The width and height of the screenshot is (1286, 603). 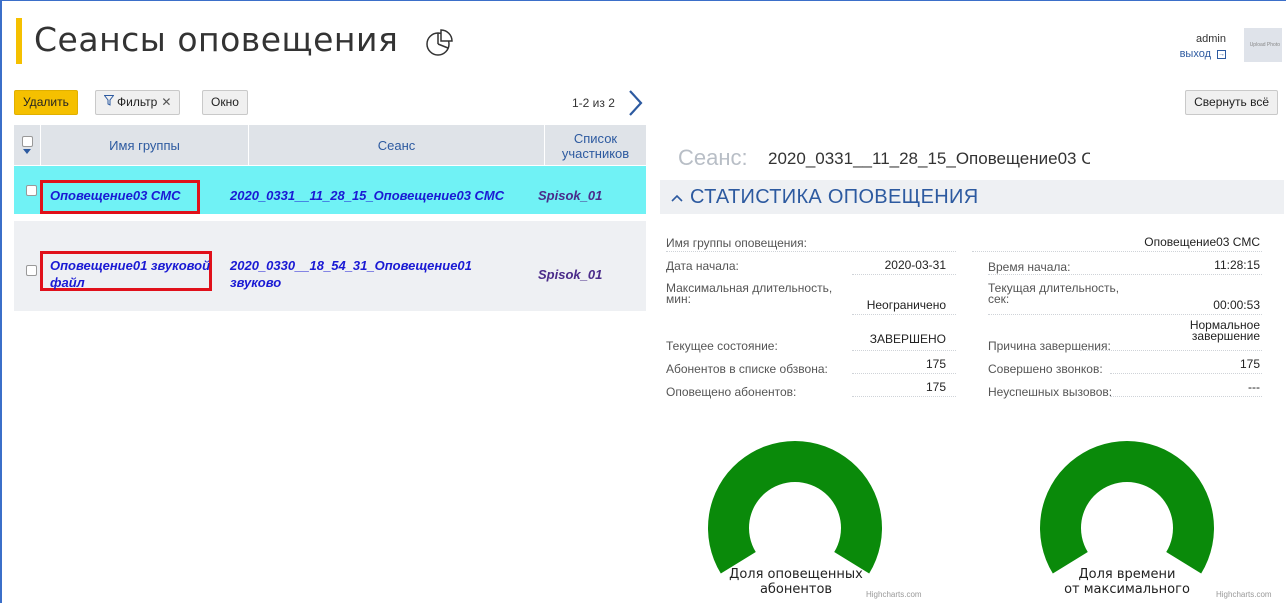 I want to click on notified-label: Оповещено абонентов:, so click(x=731, y=392).